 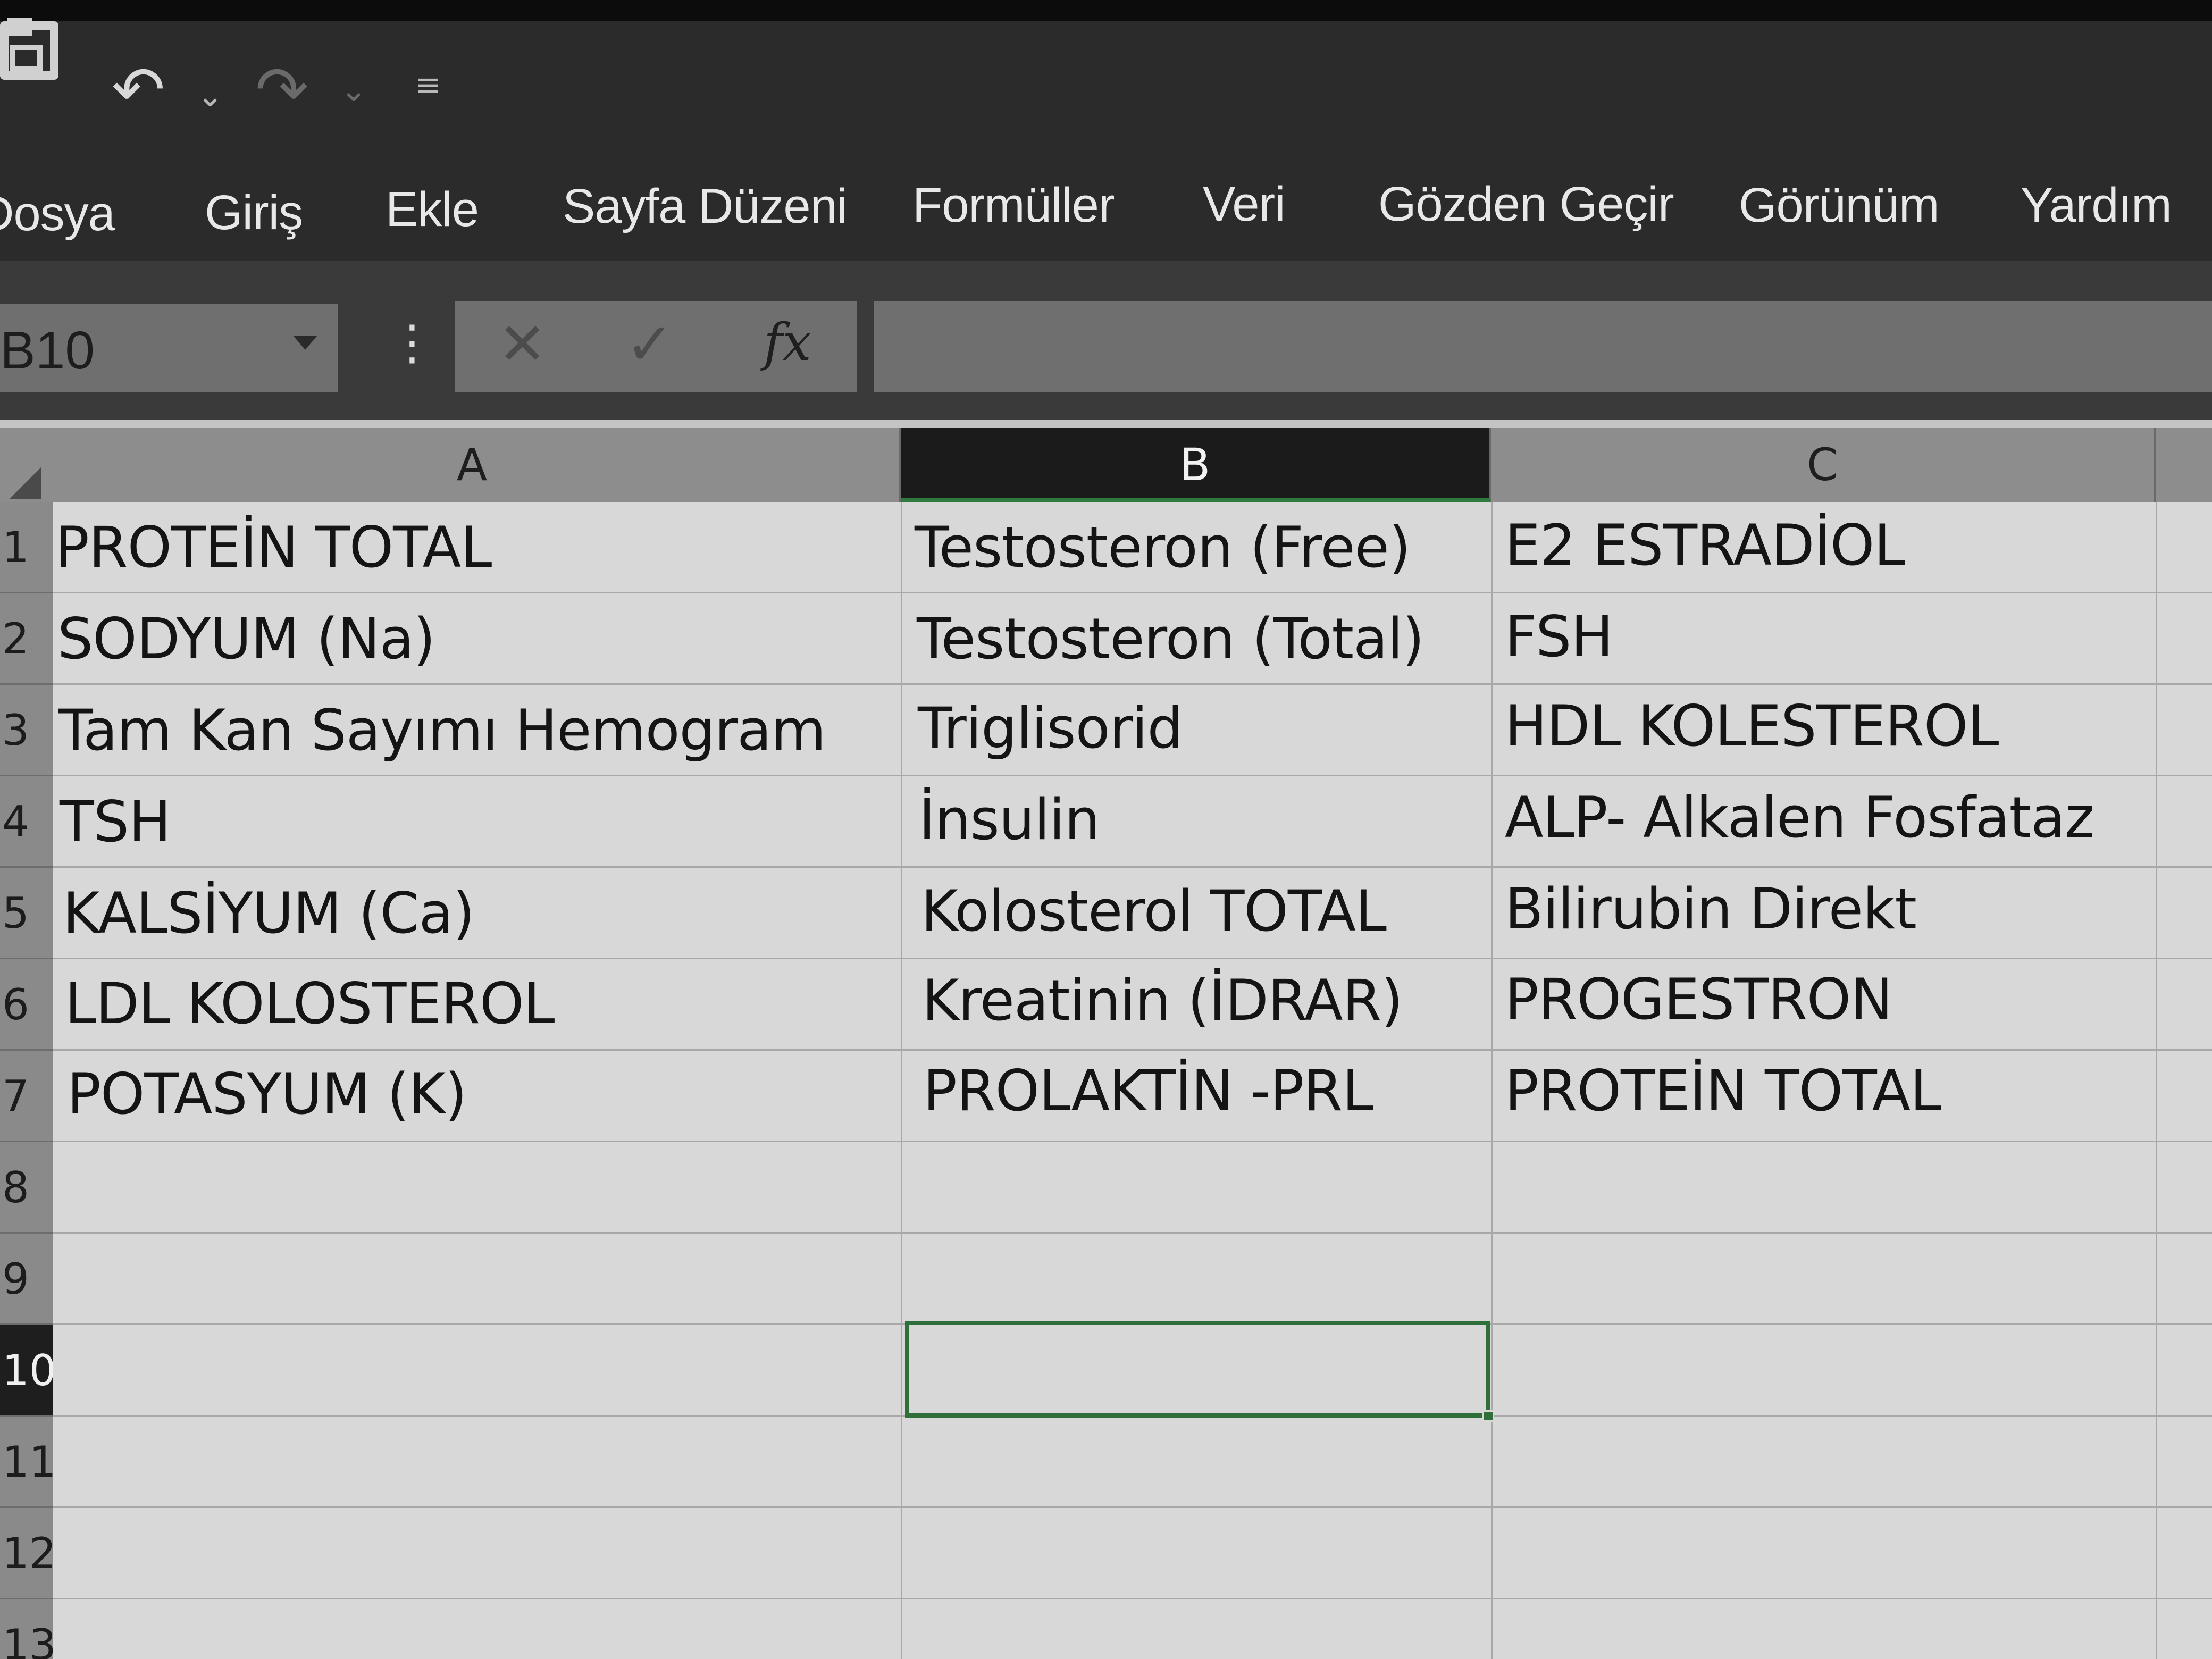 What do you see at coordinates (26, 1096) in the screenshot?
I see `row-header-7: 7` at bounding box center [26, 1096].